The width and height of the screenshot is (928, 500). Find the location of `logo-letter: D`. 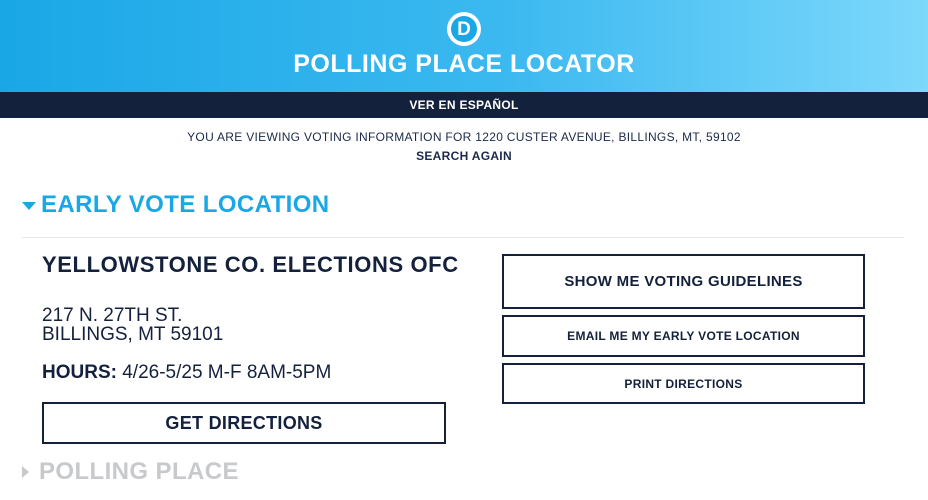

logo-letter: D is located at coordinates (464, 29).